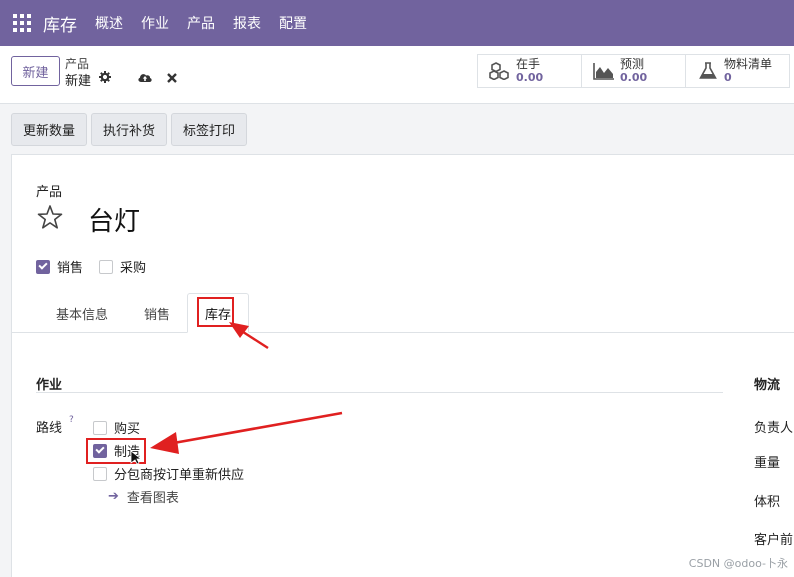 This screenshot has height=577, width=794. Describe the element at coordinates (530, 77) in the screenshot. I see `stat-value-on-hand: 0.00` at that location.